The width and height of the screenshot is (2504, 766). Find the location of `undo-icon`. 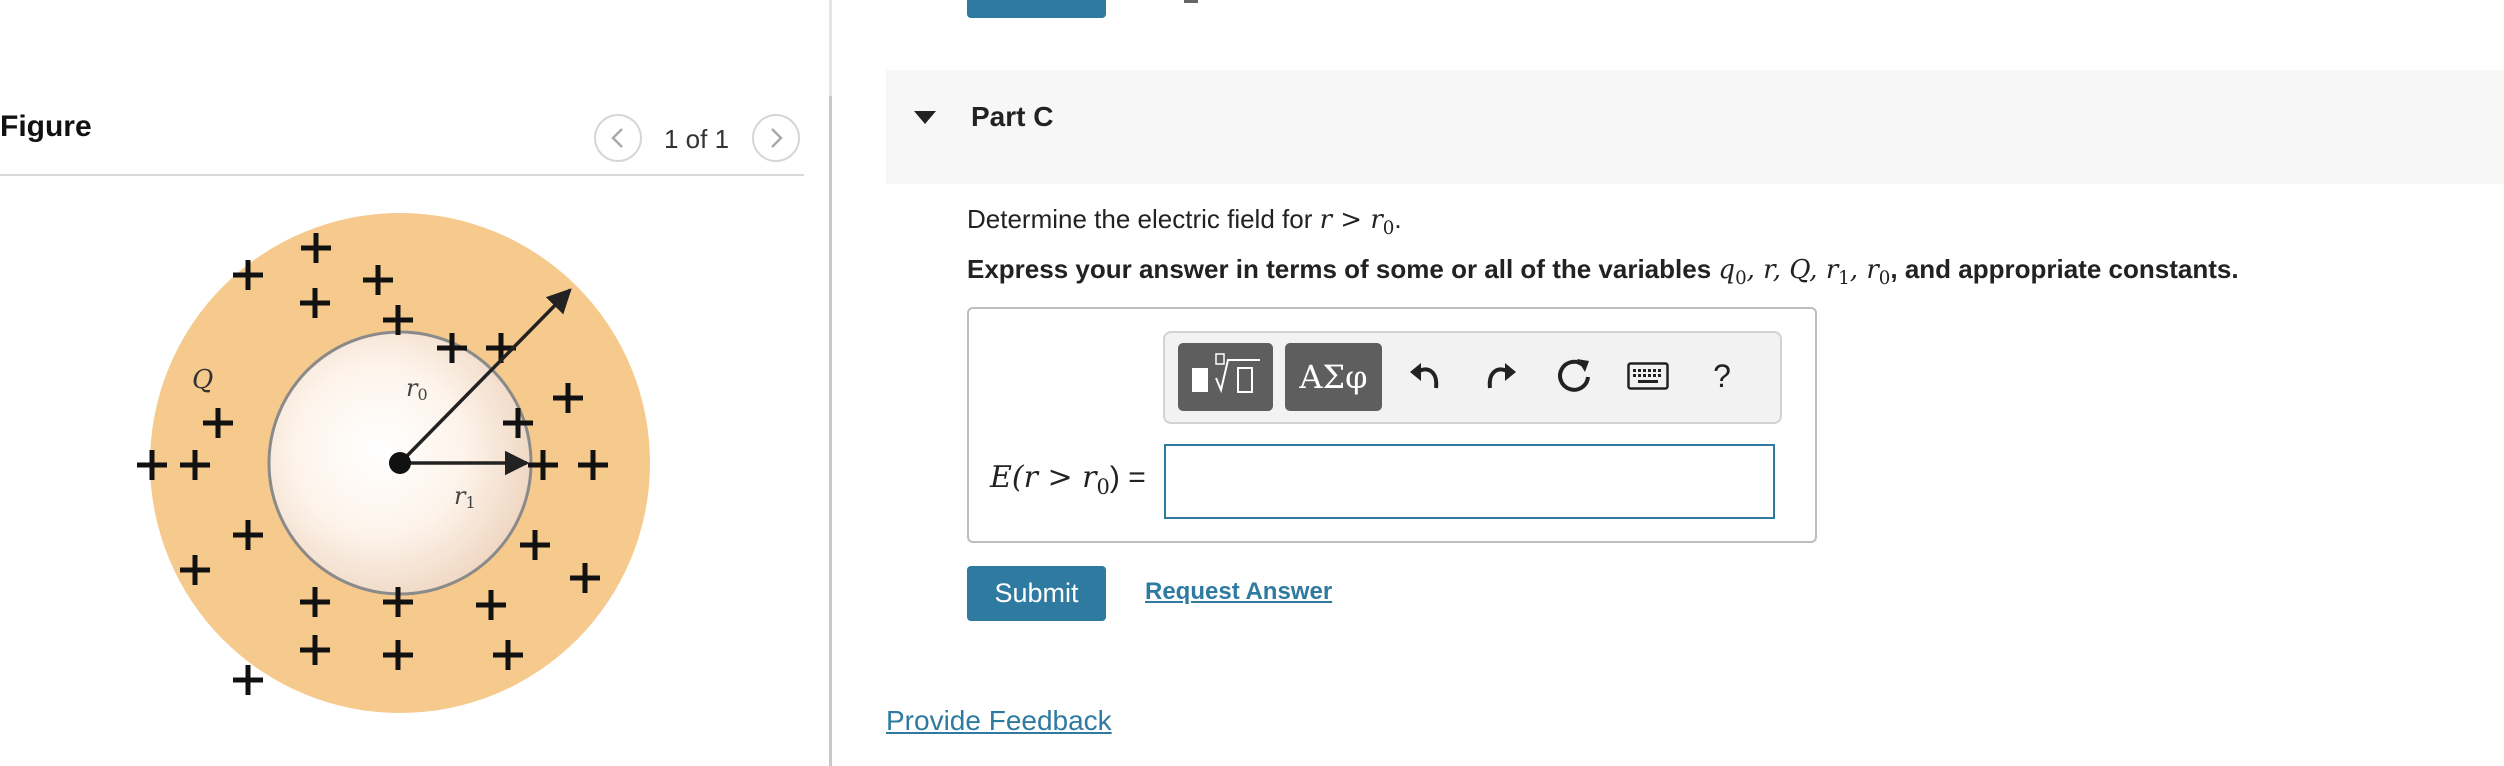

undo-icon is located at coordinates (1424, 376).